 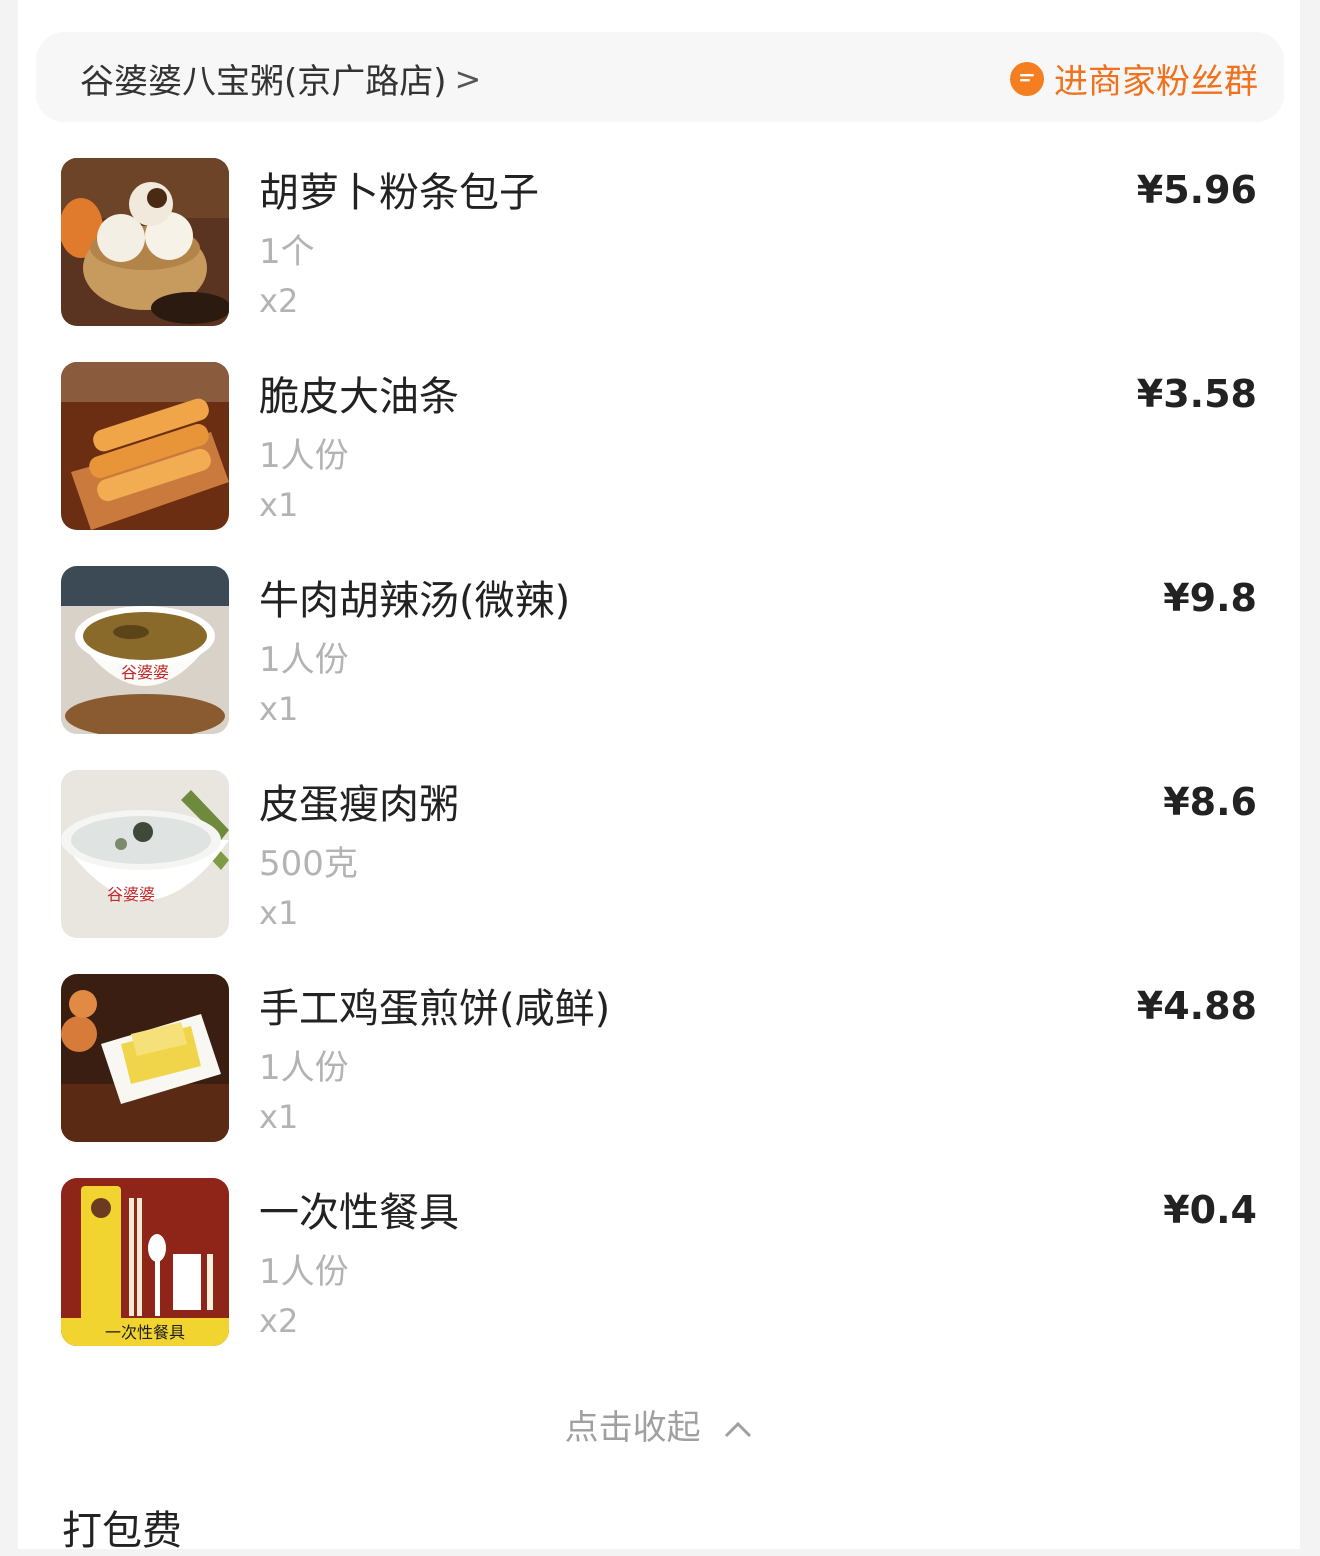 I want to click on order-item: 谷婆婆 牛肉胡辣汤(微辣) 1人份 x1 ¥9.8, so click(x=661, y=650).